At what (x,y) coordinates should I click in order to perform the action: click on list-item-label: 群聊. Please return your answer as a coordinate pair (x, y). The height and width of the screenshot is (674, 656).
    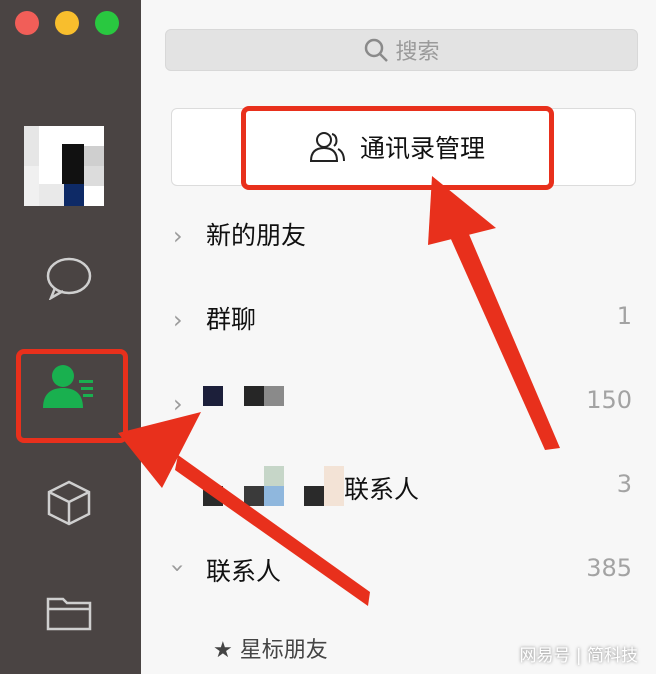
    Looking at the image, I should click on (231, 319).